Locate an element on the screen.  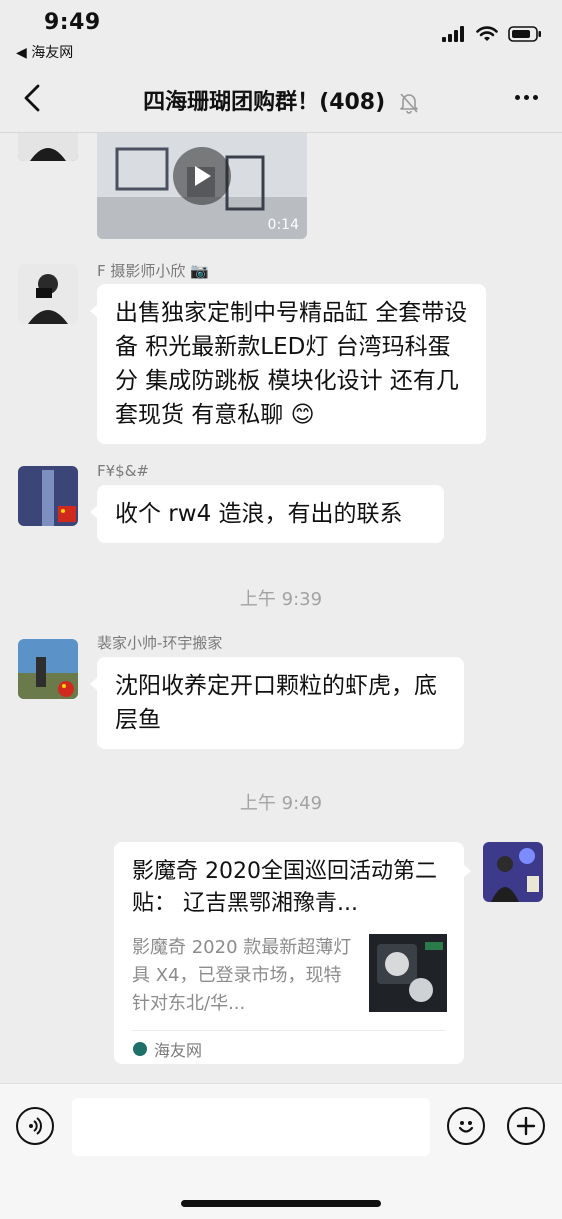
my-avatar is located at coordinates (513, 872).